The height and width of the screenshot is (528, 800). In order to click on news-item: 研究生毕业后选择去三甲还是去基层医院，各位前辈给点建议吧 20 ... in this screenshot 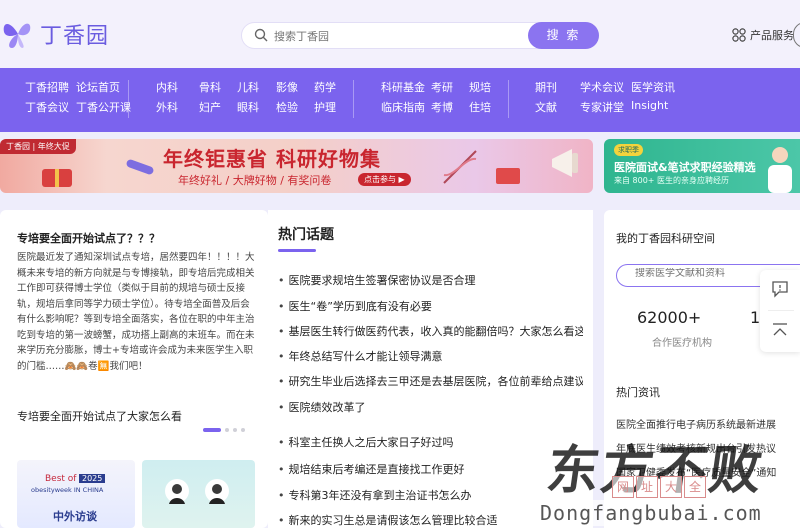, I will do `click(431, 381)`.